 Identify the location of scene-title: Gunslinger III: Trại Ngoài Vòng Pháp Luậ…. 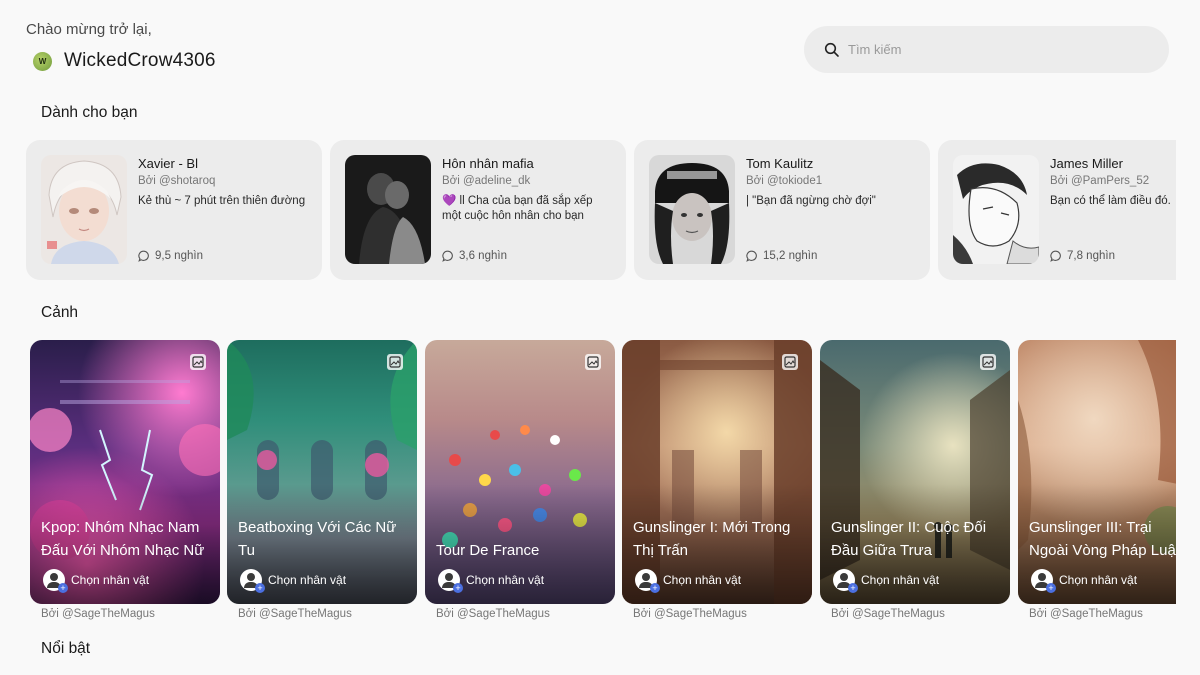
(1102, 539).